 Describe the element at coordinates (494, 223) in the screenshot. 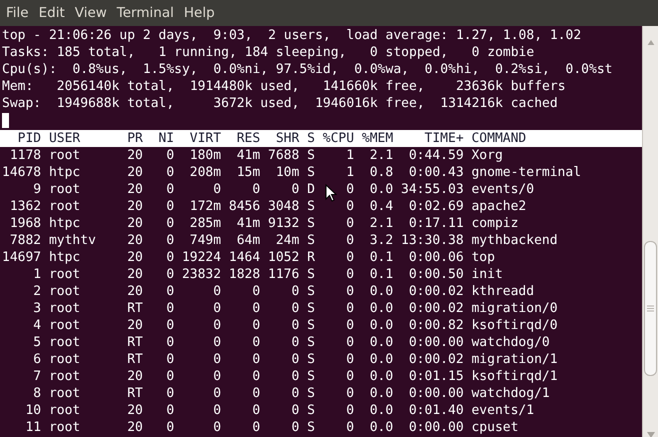

I see `table-cell: compiz` at that location.